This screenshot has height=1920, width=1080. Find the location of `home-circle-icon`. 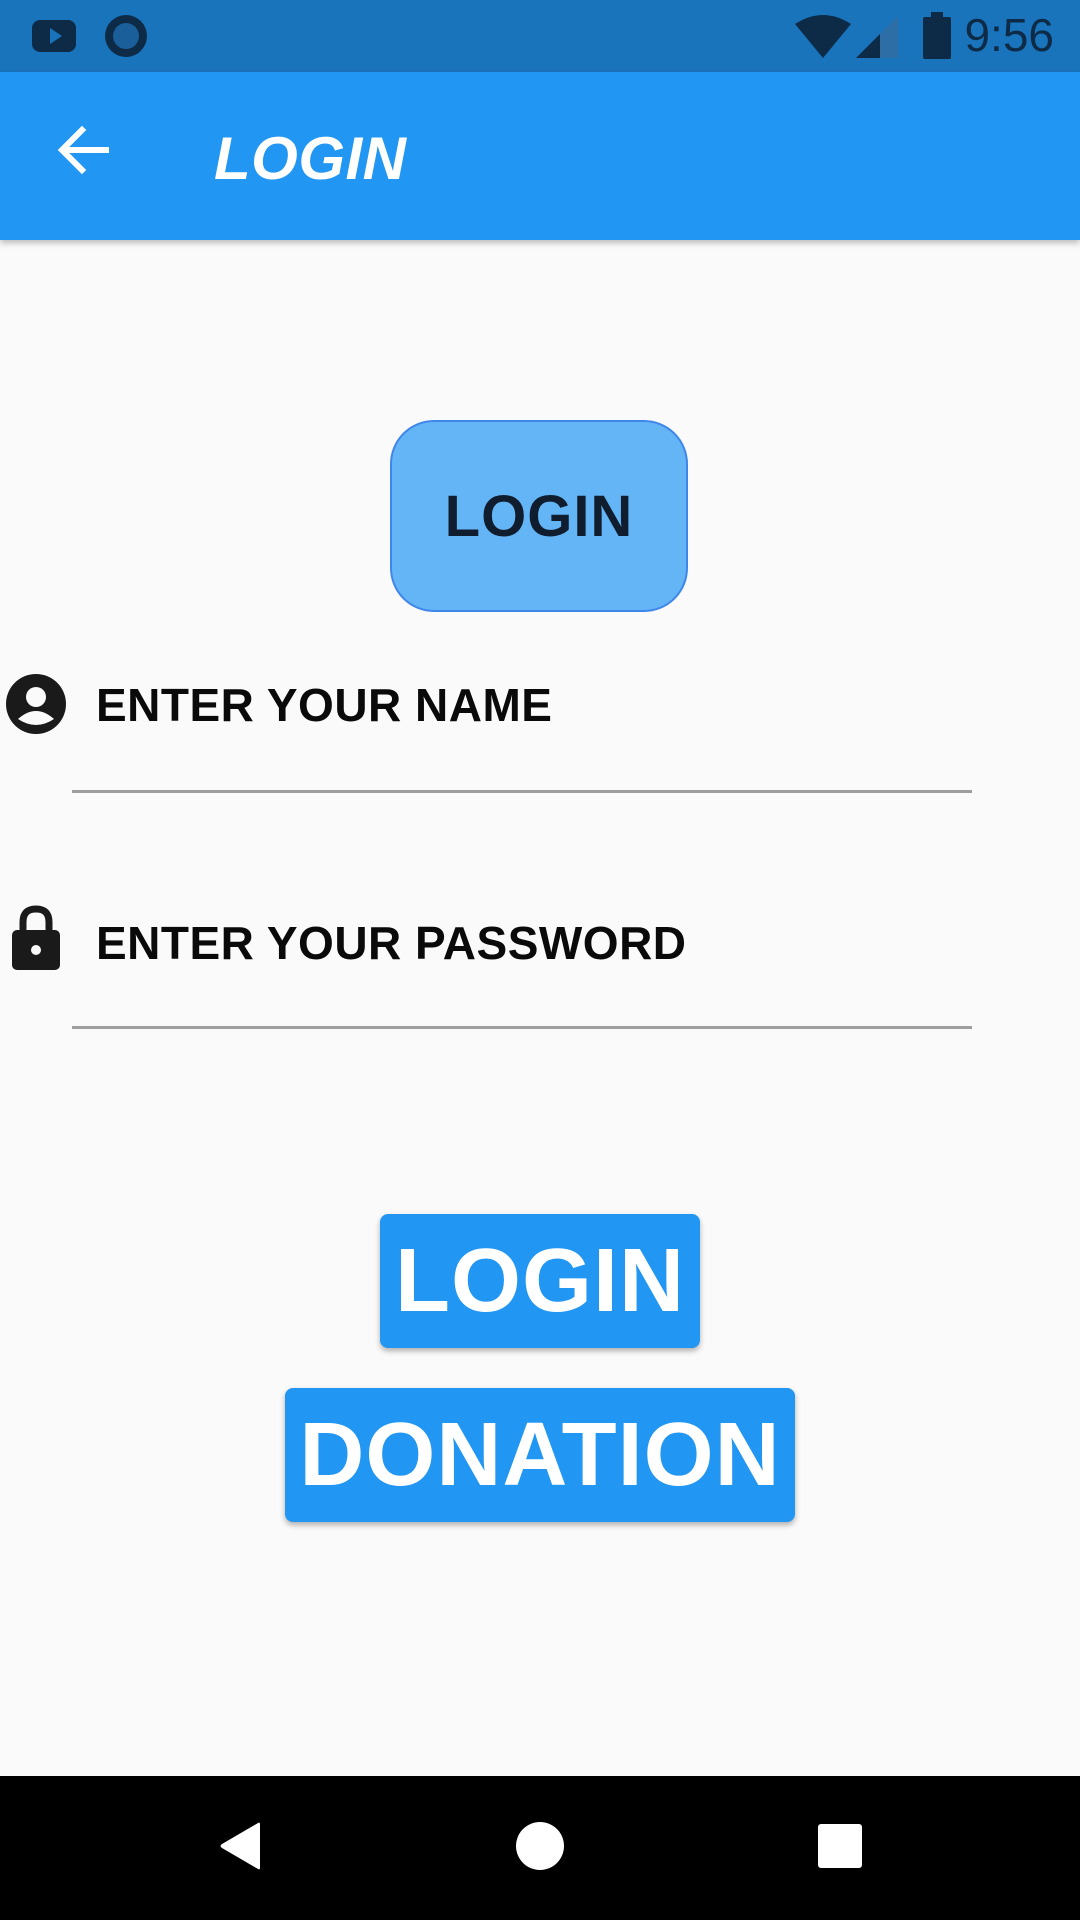

home-circle-icon is located at coordinates (540, 1848).